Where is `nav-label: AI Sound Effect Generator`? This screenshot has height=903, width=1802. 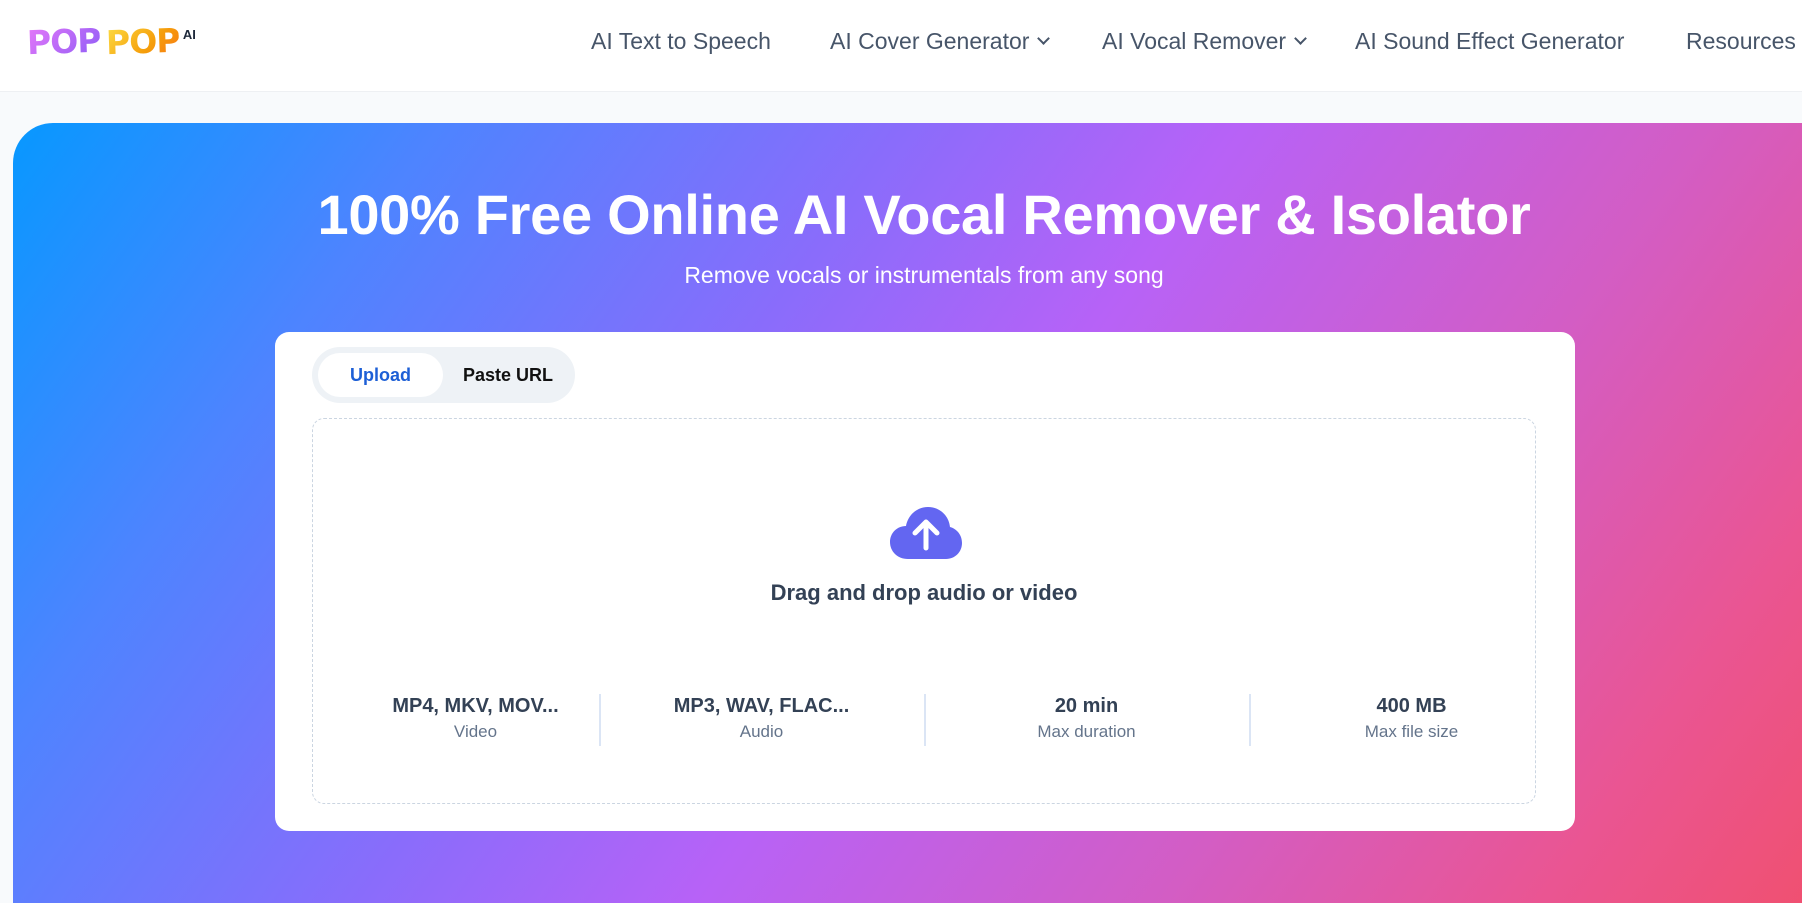
nav-label: AI Sound Effect Generator is located at coordinates (1490, 41).